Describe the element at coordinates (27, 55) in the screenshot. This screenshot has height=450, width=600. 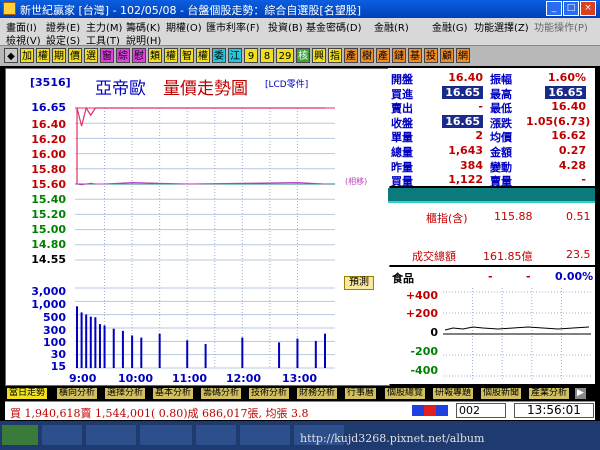
I see `toolbar-button: 加` at that location.